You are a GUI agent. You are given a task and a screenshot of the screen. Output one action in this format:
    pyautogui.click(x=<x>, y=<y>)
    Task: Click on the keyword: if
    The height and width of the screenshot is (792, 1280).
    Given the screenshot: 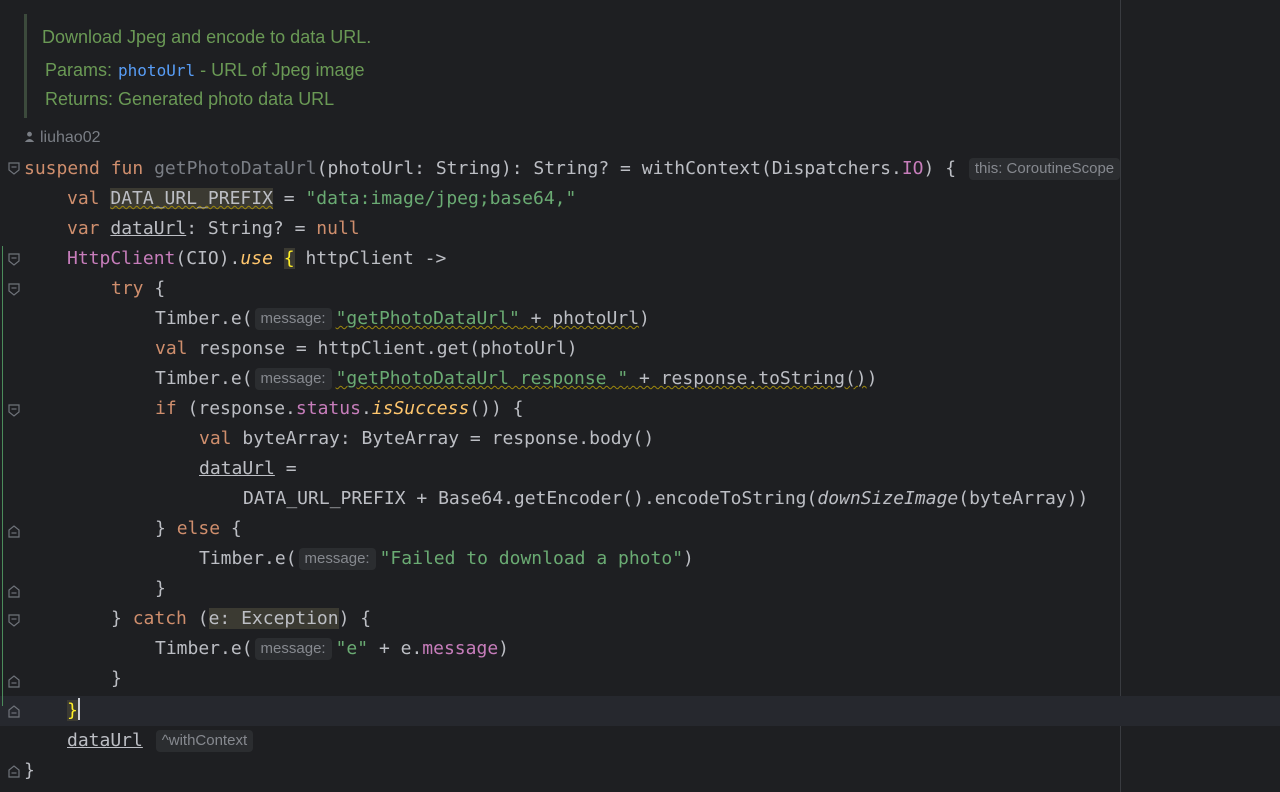 What is the action you would take?
    pyautogui.click(x=166, y=408)
    